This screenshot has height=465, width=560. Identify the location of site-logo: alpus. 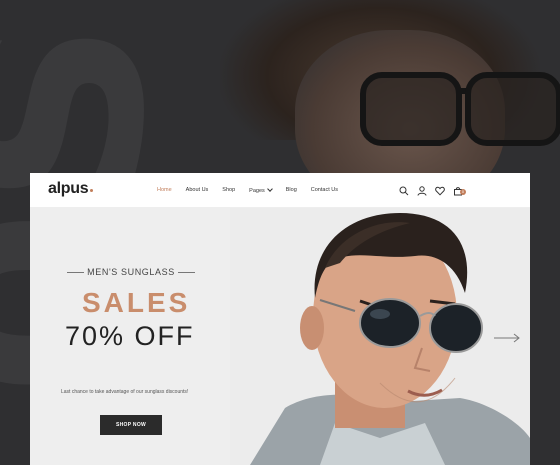
(71, 189).